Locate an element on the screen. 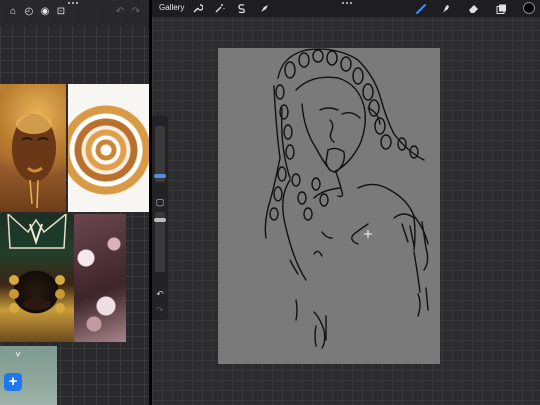 The height and width of the screenshot is (405, 540). brush-size-thumb is located at coordinates (160, 176).